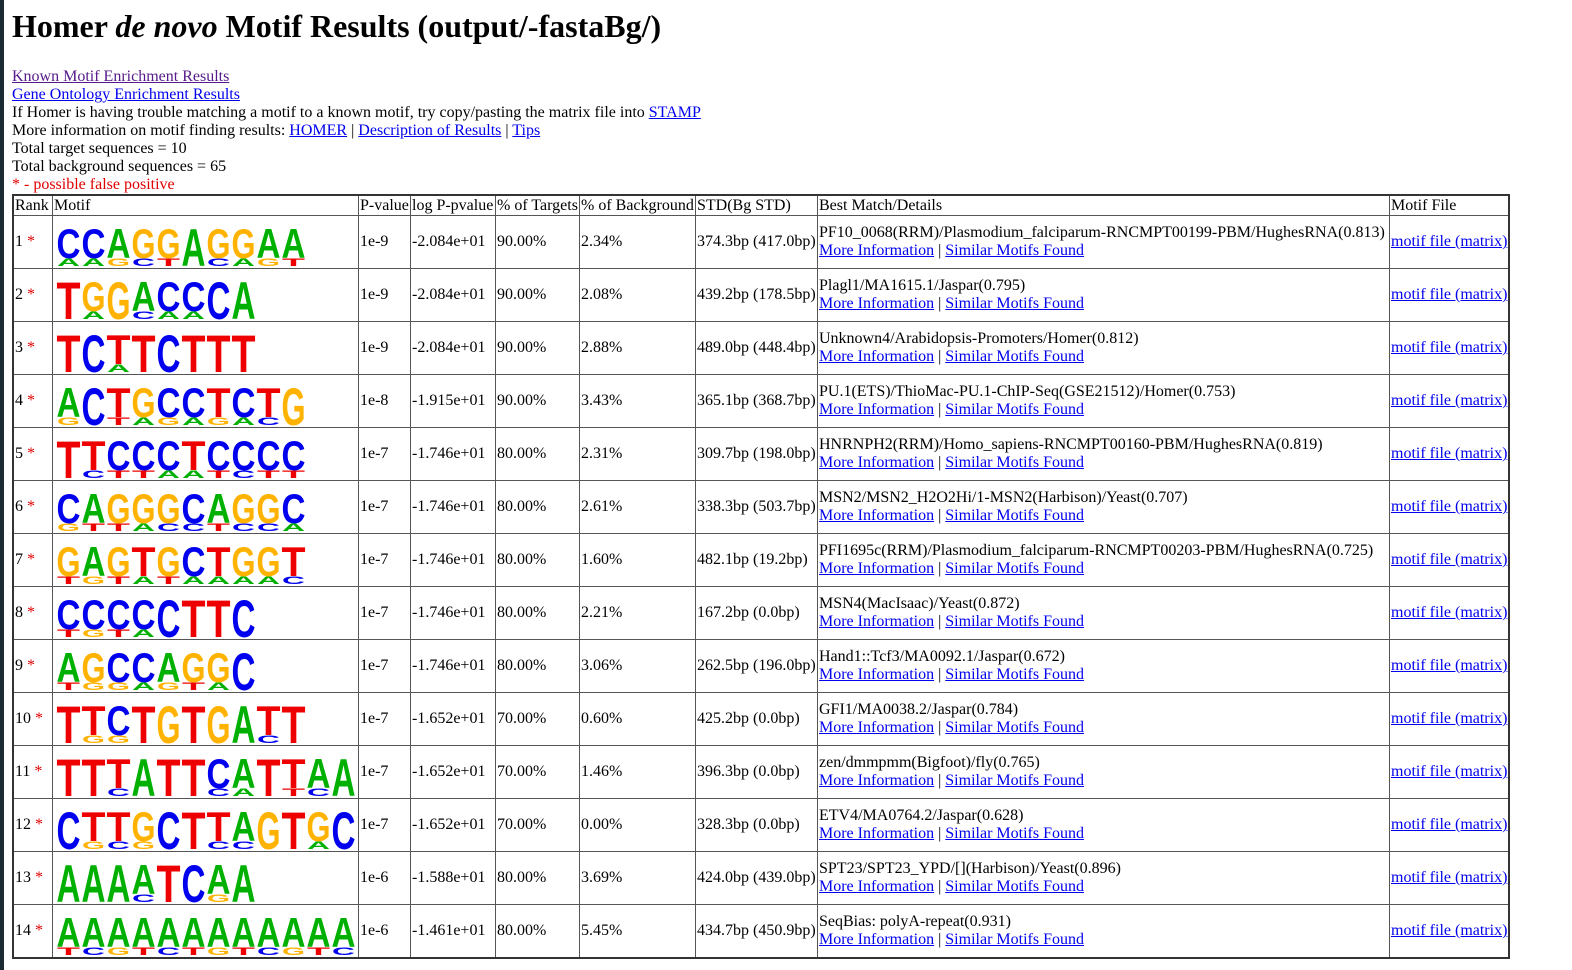 This screenshot has height=970, width=1572. Describe the element at coordinates (126, 94) in the screenshot. I see `gene-ontology-link: Gene Ontology Enrichment Results` at that location.